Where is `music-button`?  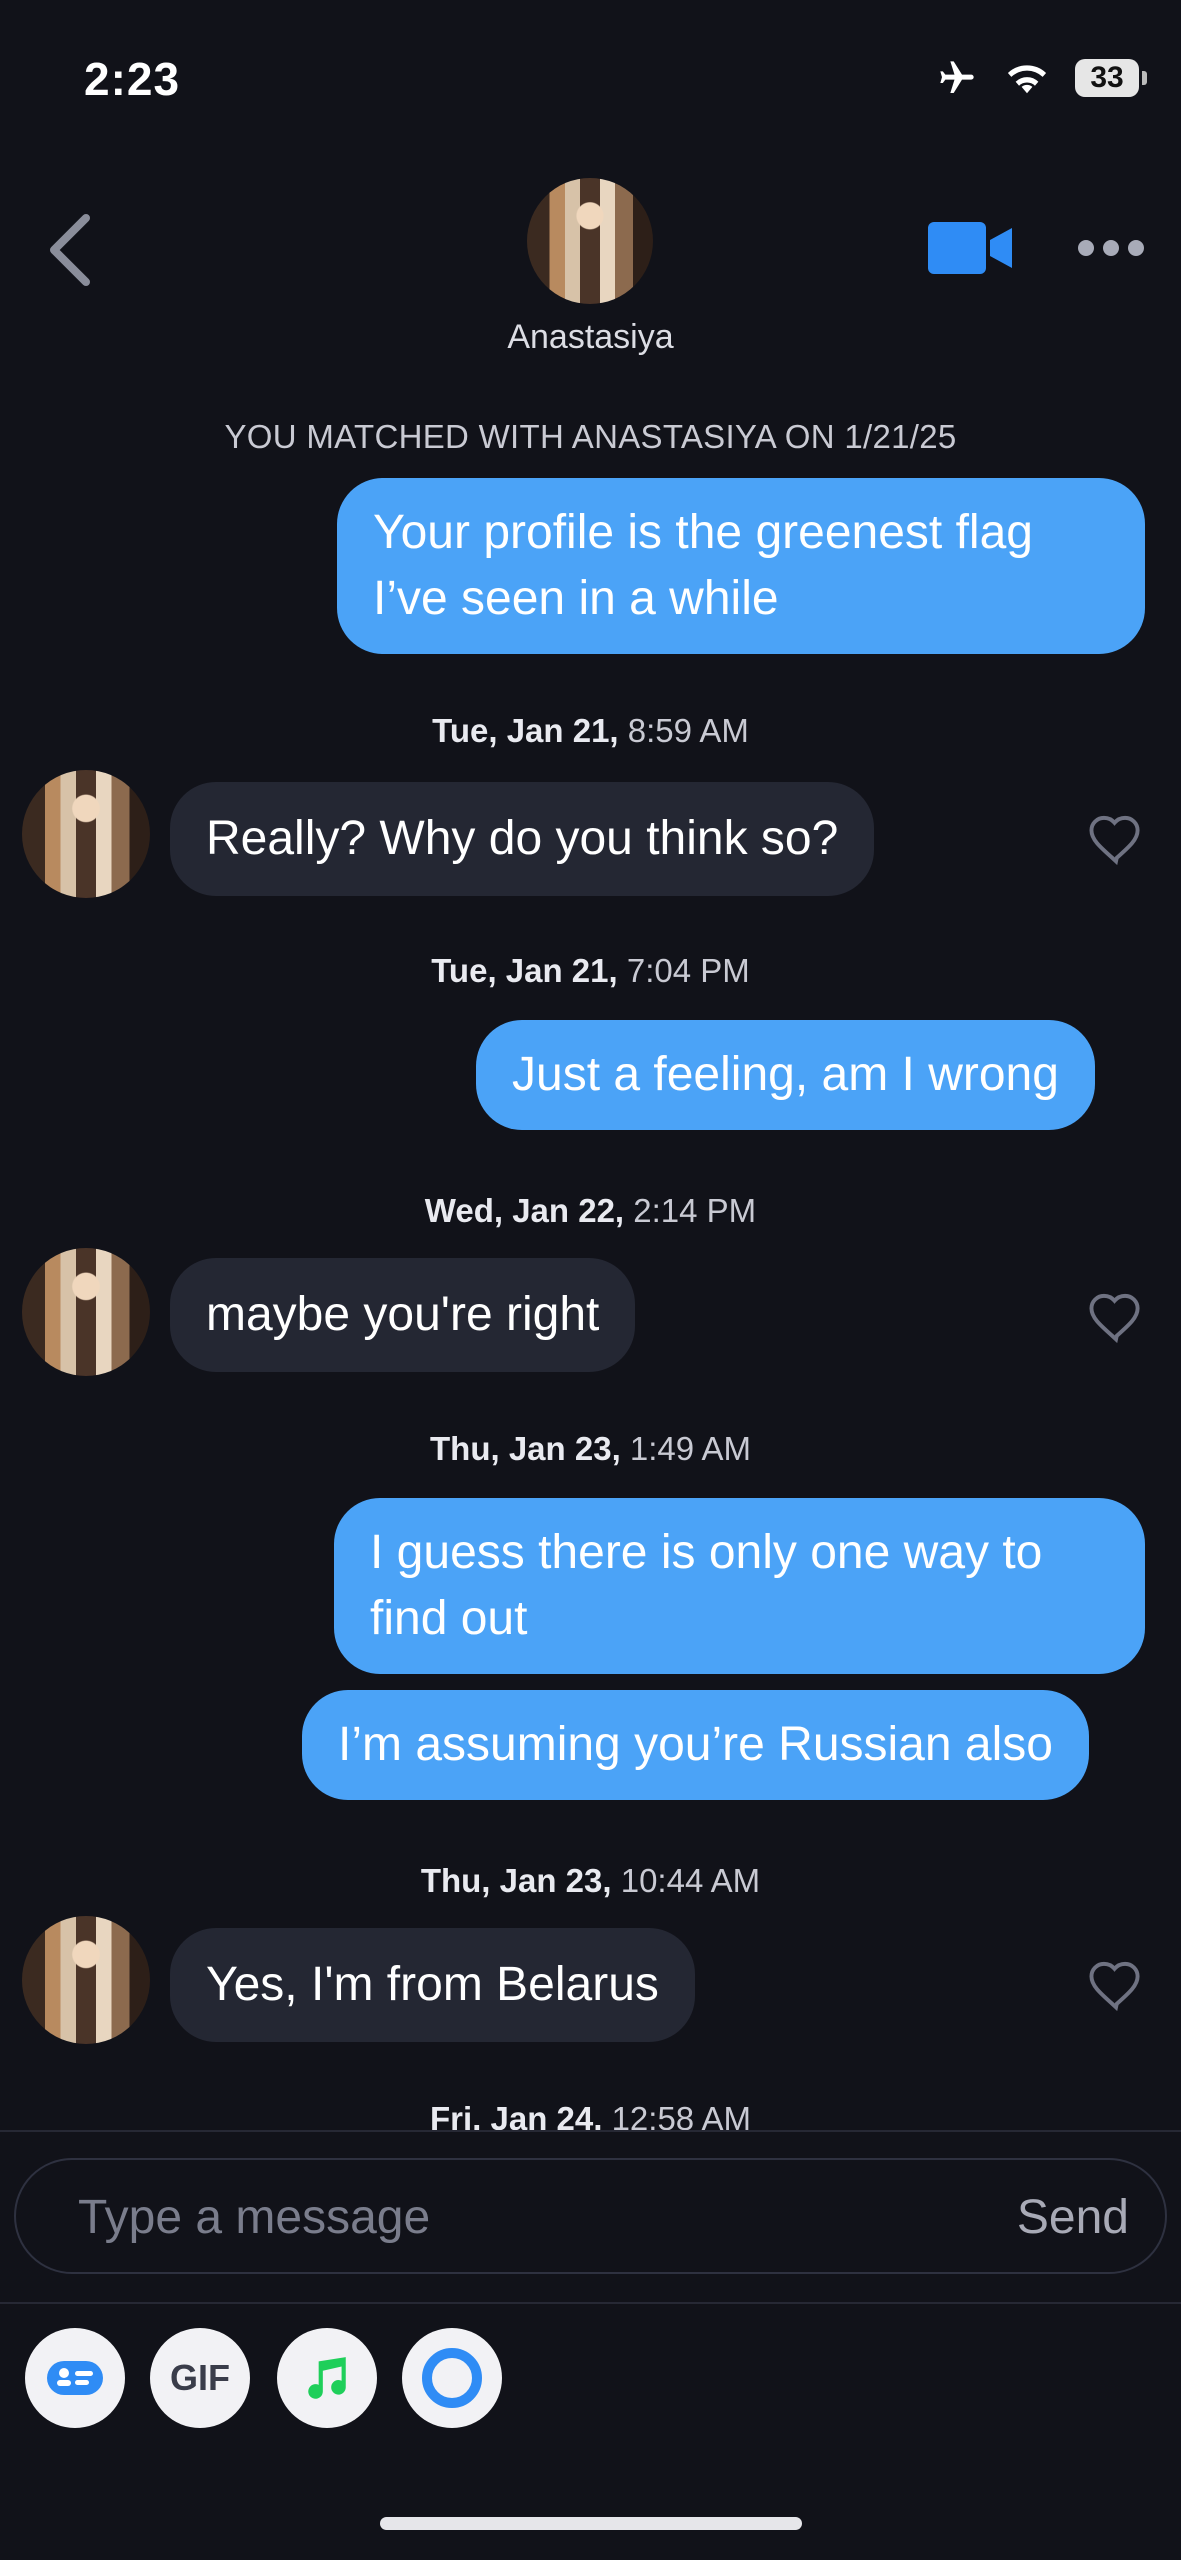
music-button is located at coordinates (327, 2378).